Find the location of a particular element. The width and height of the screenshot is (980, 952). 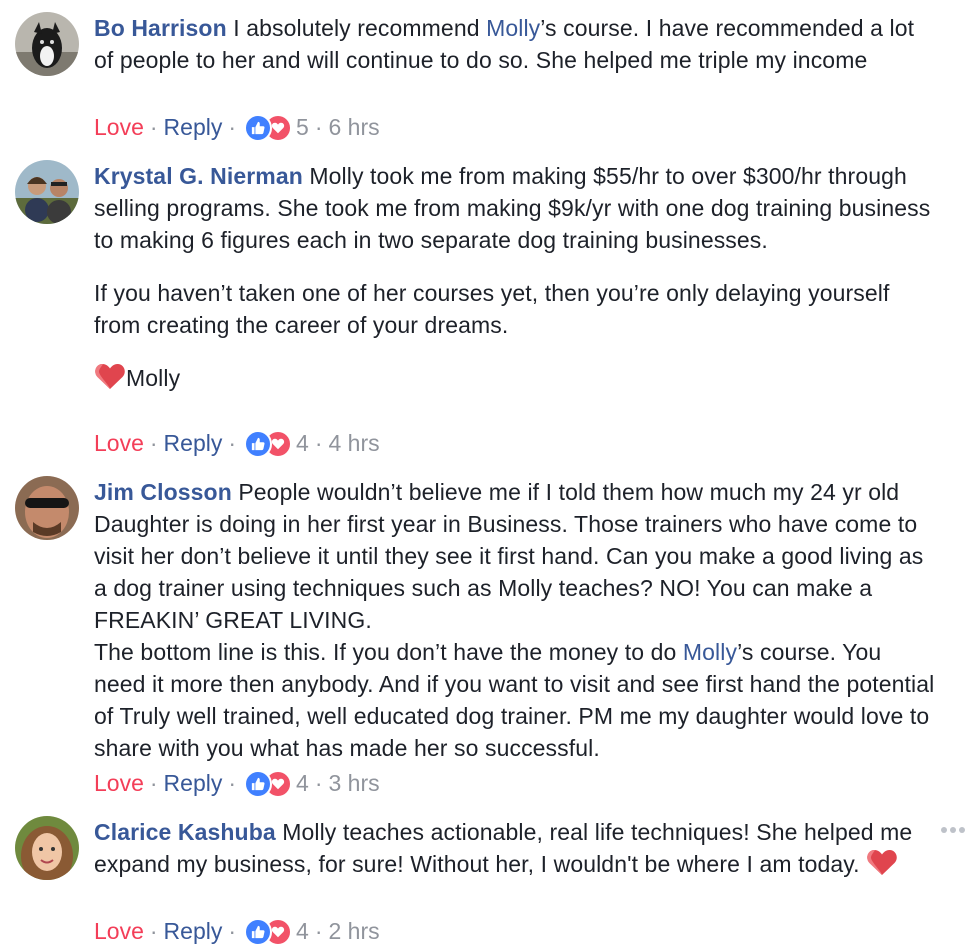

signoff: Molly is located at coordinates (516, 380).